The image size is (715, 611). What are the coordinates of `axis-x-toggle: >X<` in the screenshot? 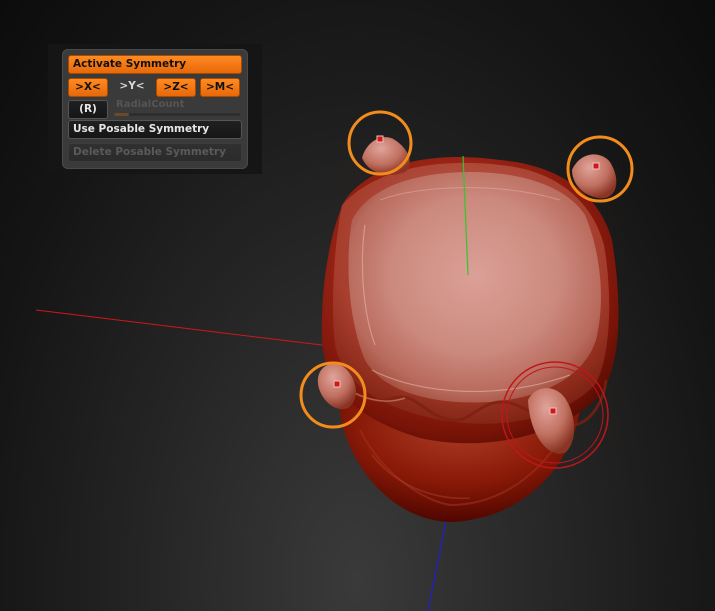 It's located at (88, 87).